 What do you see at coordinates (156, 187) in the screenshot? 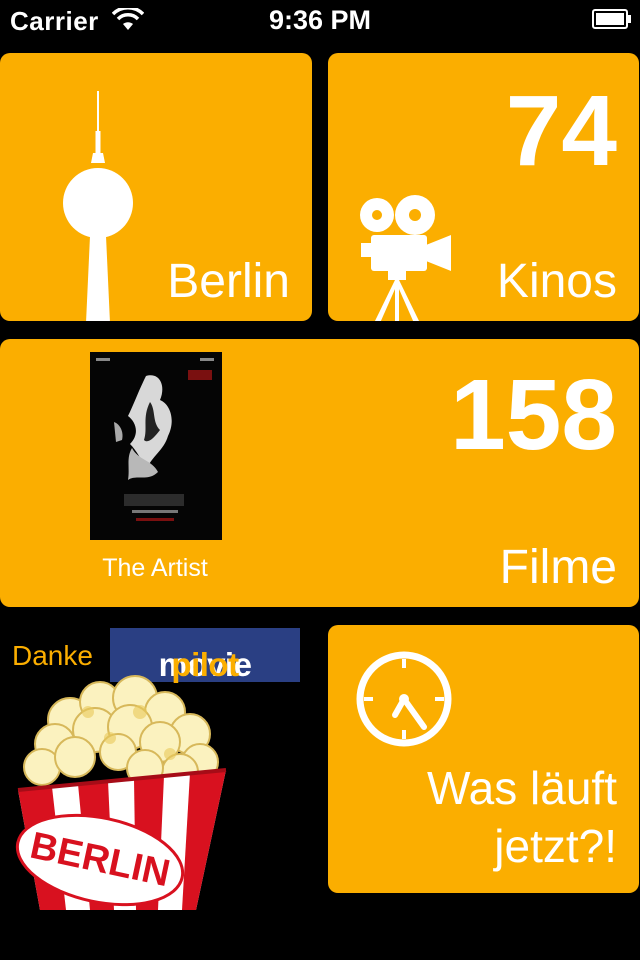
I see `city-tile: Berlin` at bounding box center [156, 187].